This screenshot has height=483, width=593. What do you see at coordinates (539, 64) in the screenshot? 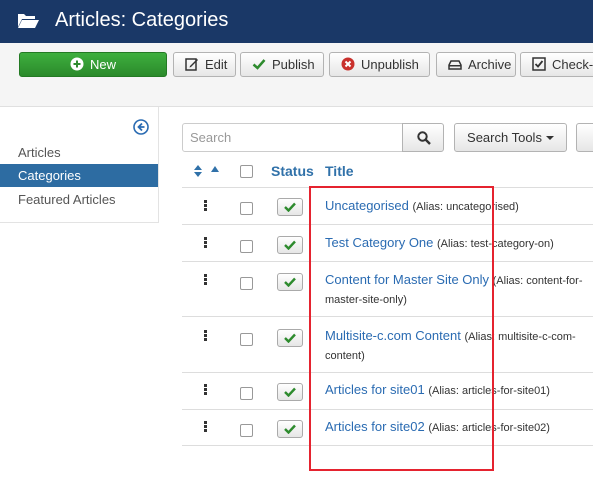
I see `checkbox-icon` at bounding box center [539, 64].